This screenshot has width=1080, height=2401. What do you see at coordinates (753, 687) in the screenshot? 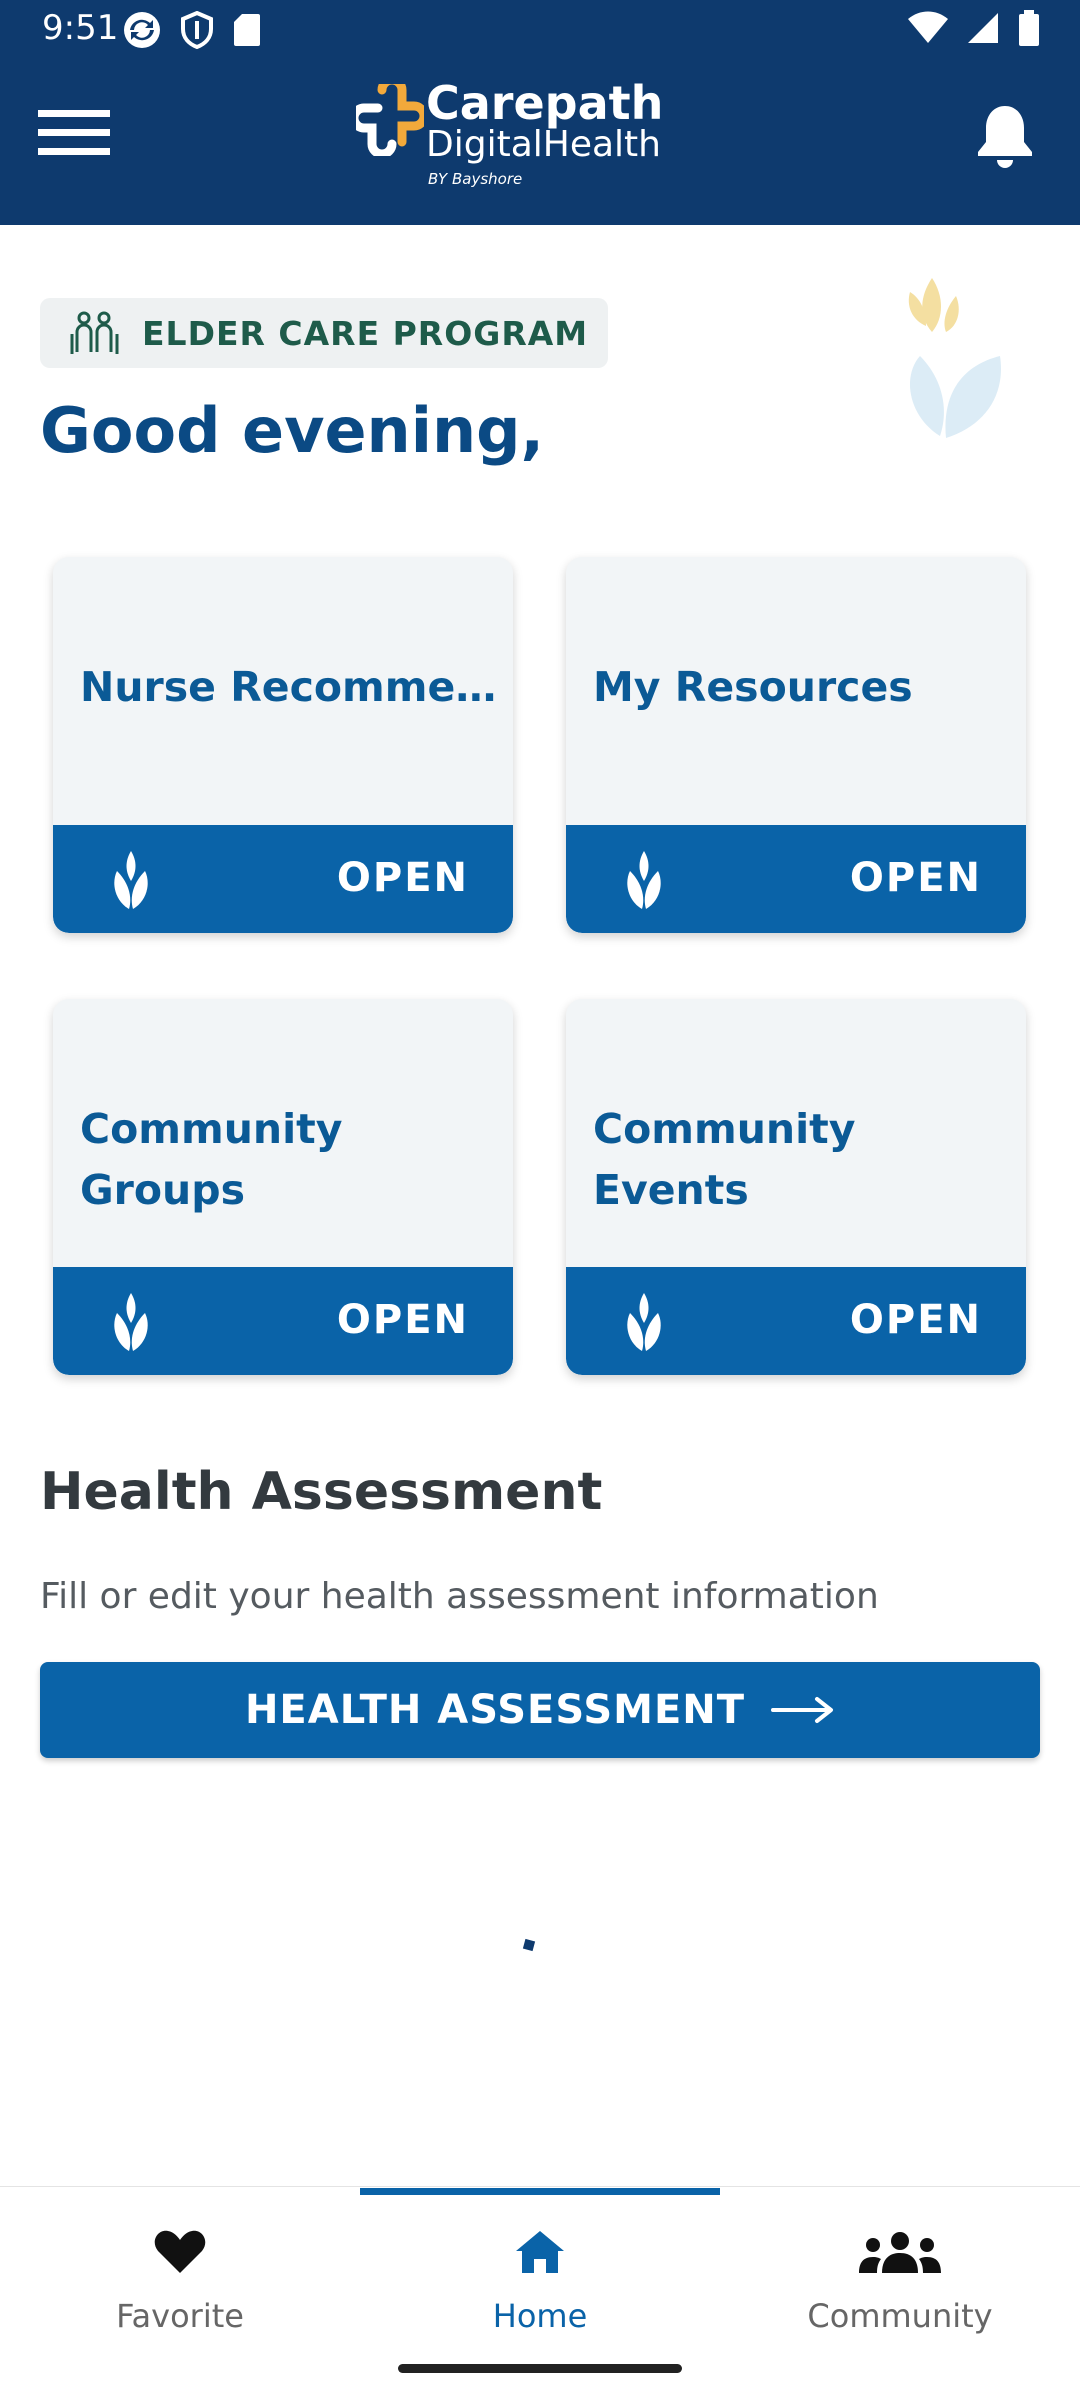
I see `card-title: My Resources` at bounding box center [753, 687].